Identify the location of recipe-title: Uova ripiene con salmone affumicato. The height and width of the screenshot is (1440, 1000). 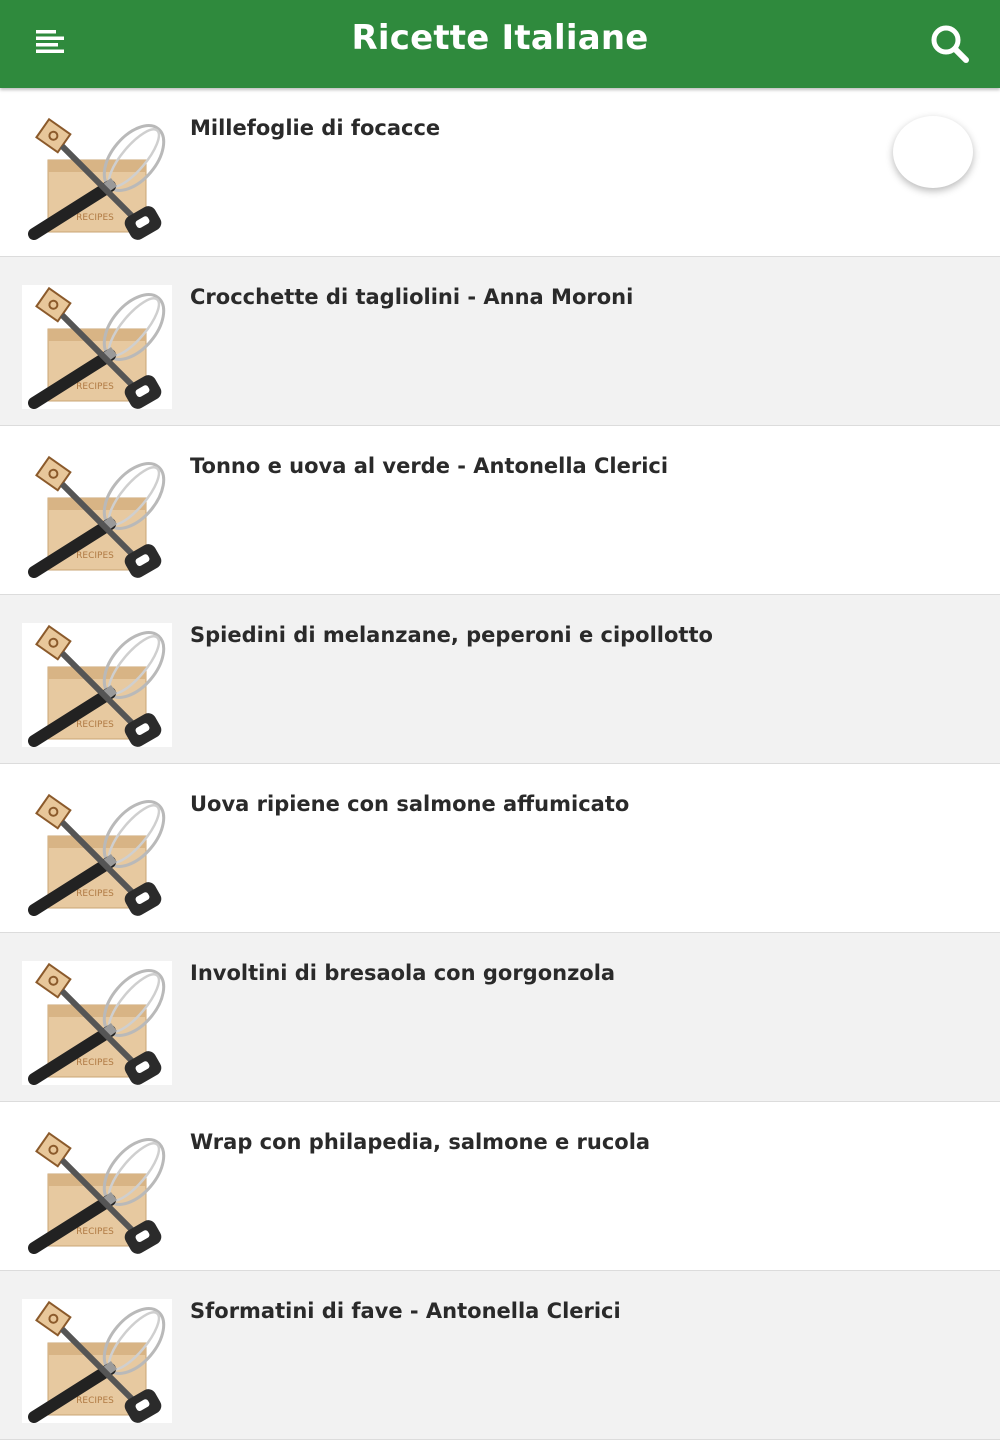
(410, 804).